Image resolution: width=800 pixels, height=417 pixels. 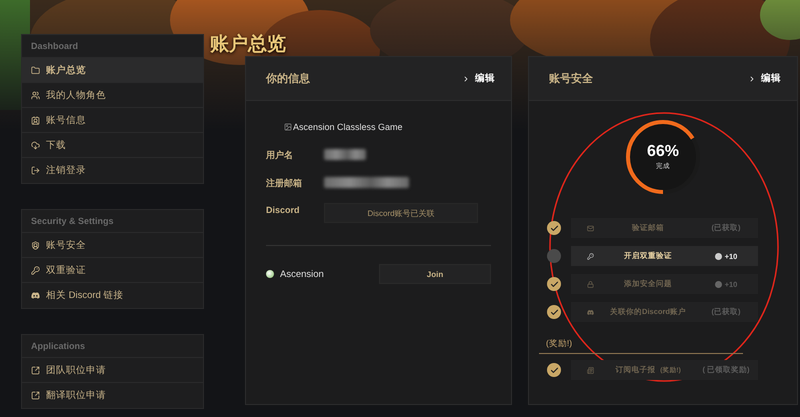 I want to click on panel-title: 你的信息, so click(x=288, y=79).